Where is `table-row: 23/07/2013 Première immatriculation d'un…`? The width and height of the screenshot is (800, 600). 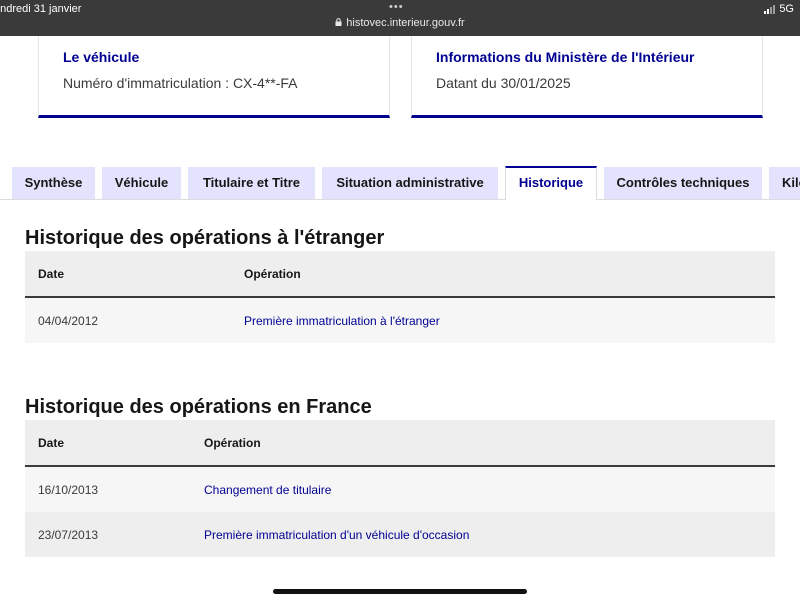
table-row: 23/07/2013 Première immatriculation d'un… is located at coordinates (400, 534).